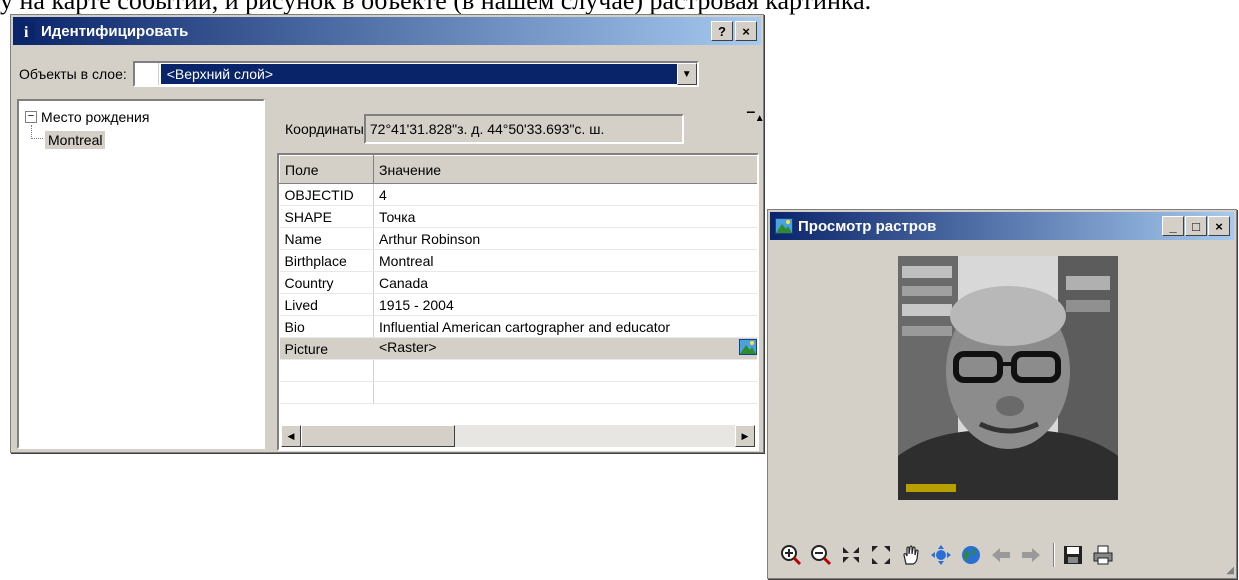 The image size is (1239, 580). I want to click on table-row: SHAPE Точка, so click(518, 216).